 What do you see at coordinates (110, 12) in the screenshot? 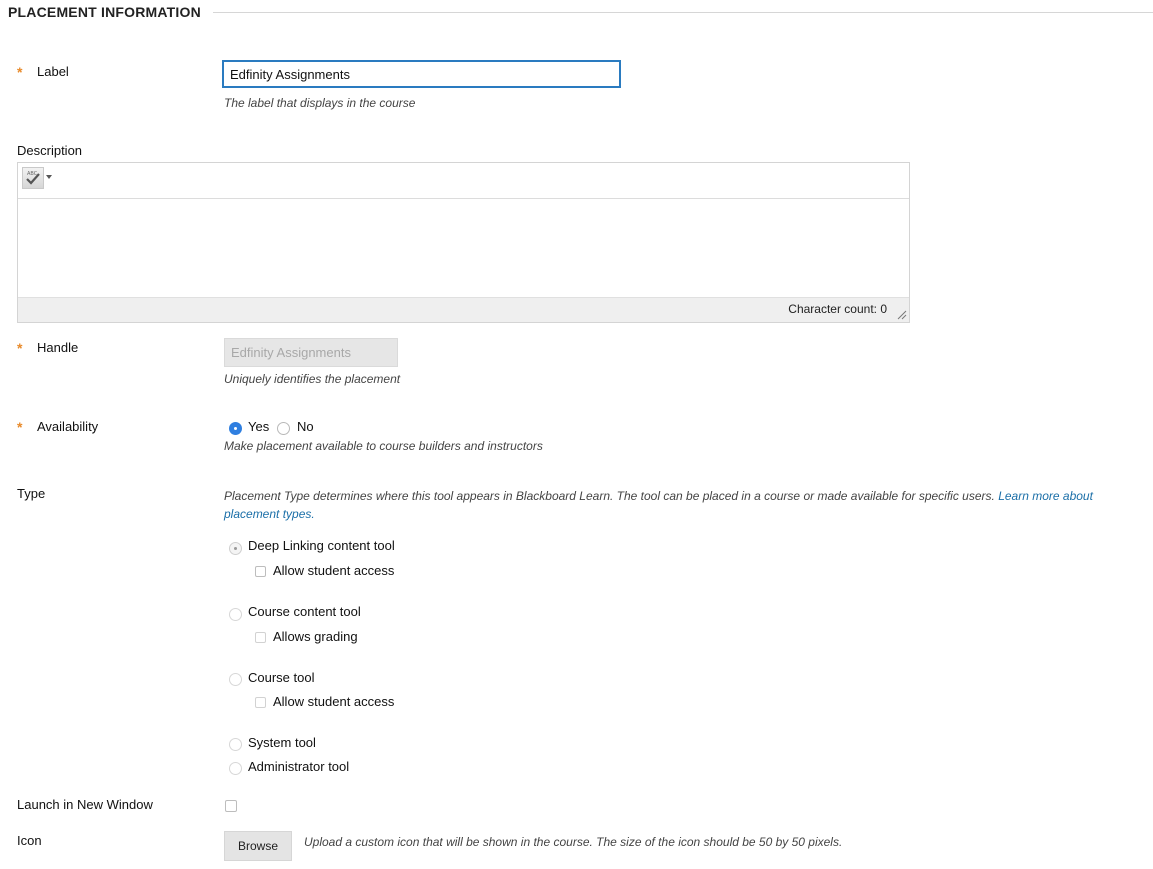
I see `section-title: PLACEMENT INFORMATION` at bounding box center [110, 12].